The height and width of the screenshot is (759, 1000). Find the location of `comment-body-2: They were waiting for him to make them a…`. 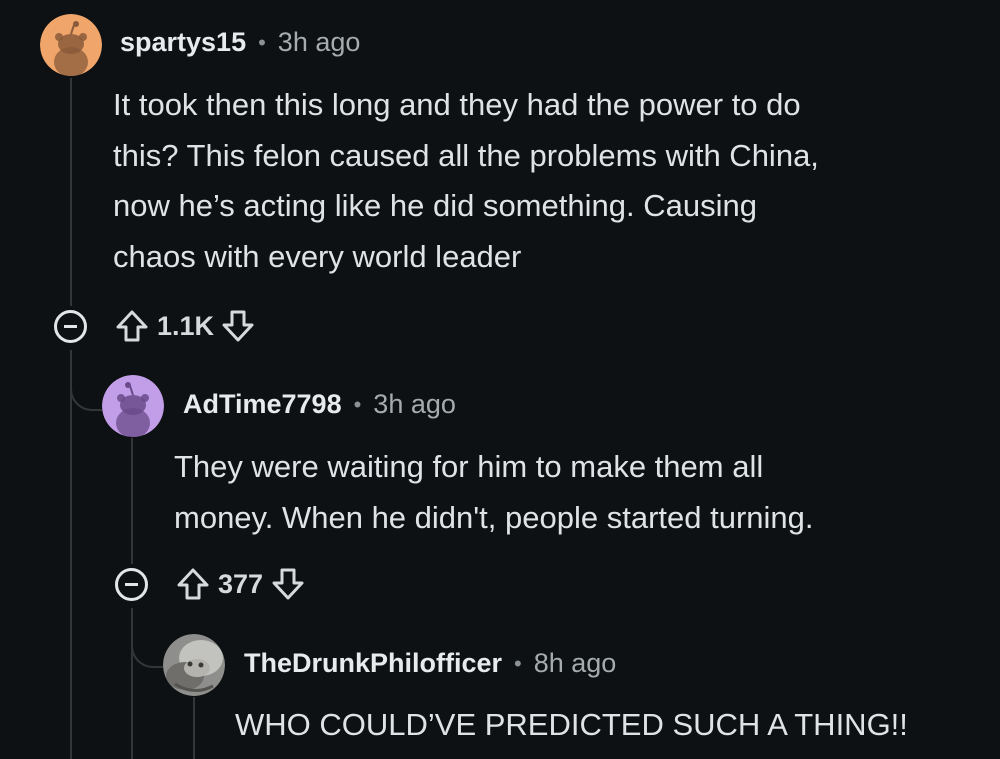

comment-body-2: They were waiting for him to make them a… is located at coordinates (494, 492).